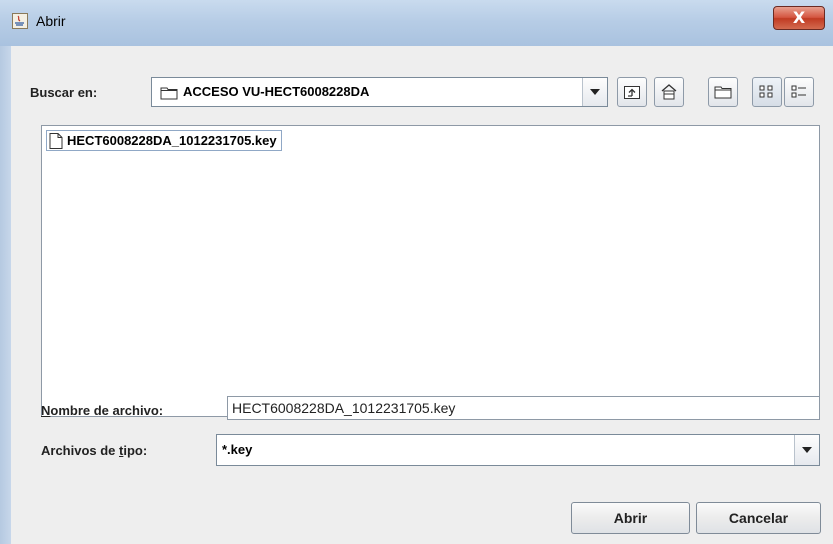 The width and height of the screenshot is (833, 544). Describe the element at coordinates (379, 92) in the screenshot. I see `look-in-combo: ACCESO VU-HECT6008228DA` at that location.